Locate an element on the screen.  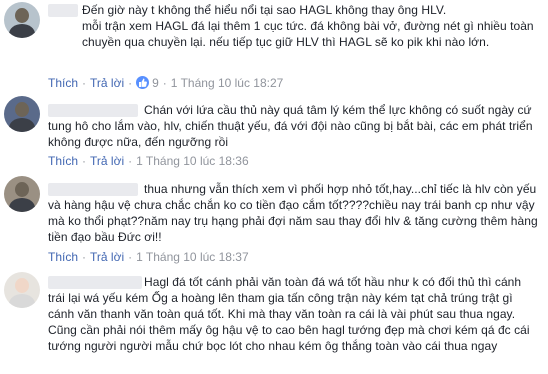
commenter-name-redacted is located at coordinates (63, 10).